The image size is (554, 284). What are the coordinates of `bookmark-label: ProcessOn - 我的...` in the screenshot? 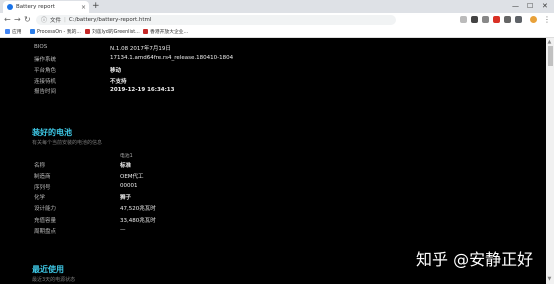 It's located at (59, 32).